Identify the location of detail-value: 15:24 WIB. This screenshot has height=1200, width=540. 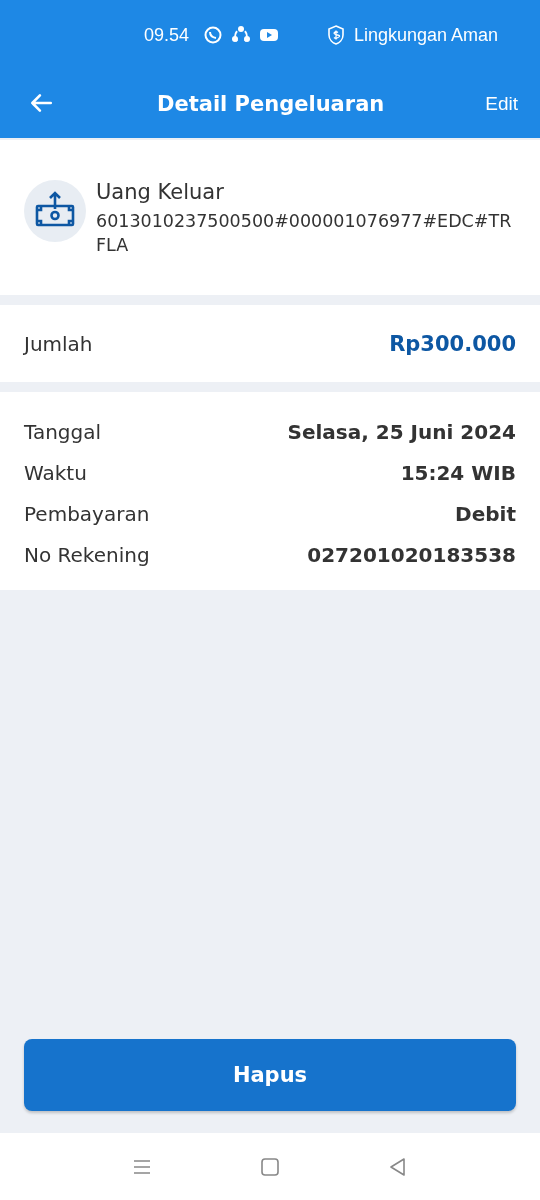
(458, 472).